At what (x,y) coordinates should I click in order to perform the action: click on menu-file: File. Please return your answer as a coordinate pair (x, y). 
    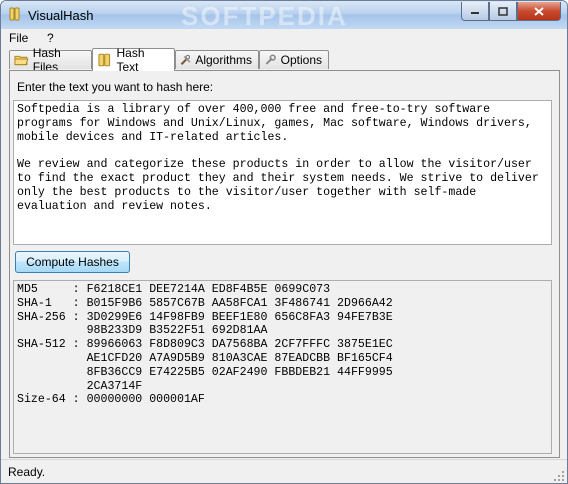
    Looking at the image, I should click on (18, 38).